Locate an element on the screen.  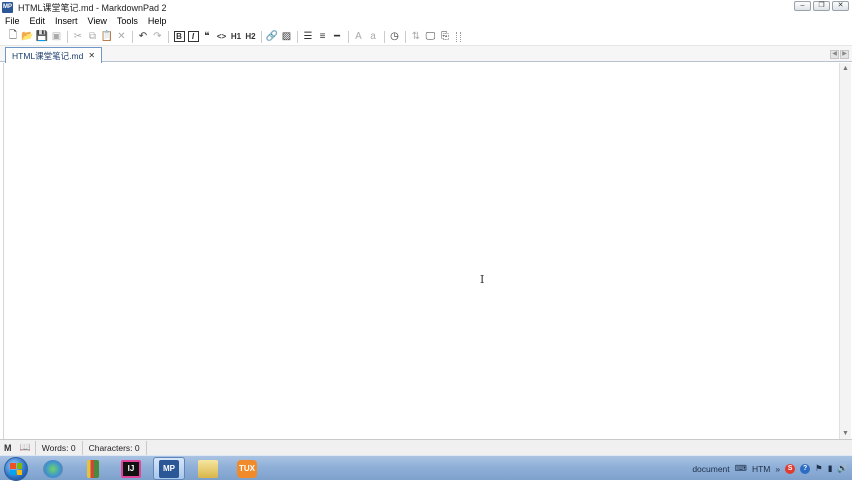
paste-icon: 📋 is located at coordinates (107, 37).